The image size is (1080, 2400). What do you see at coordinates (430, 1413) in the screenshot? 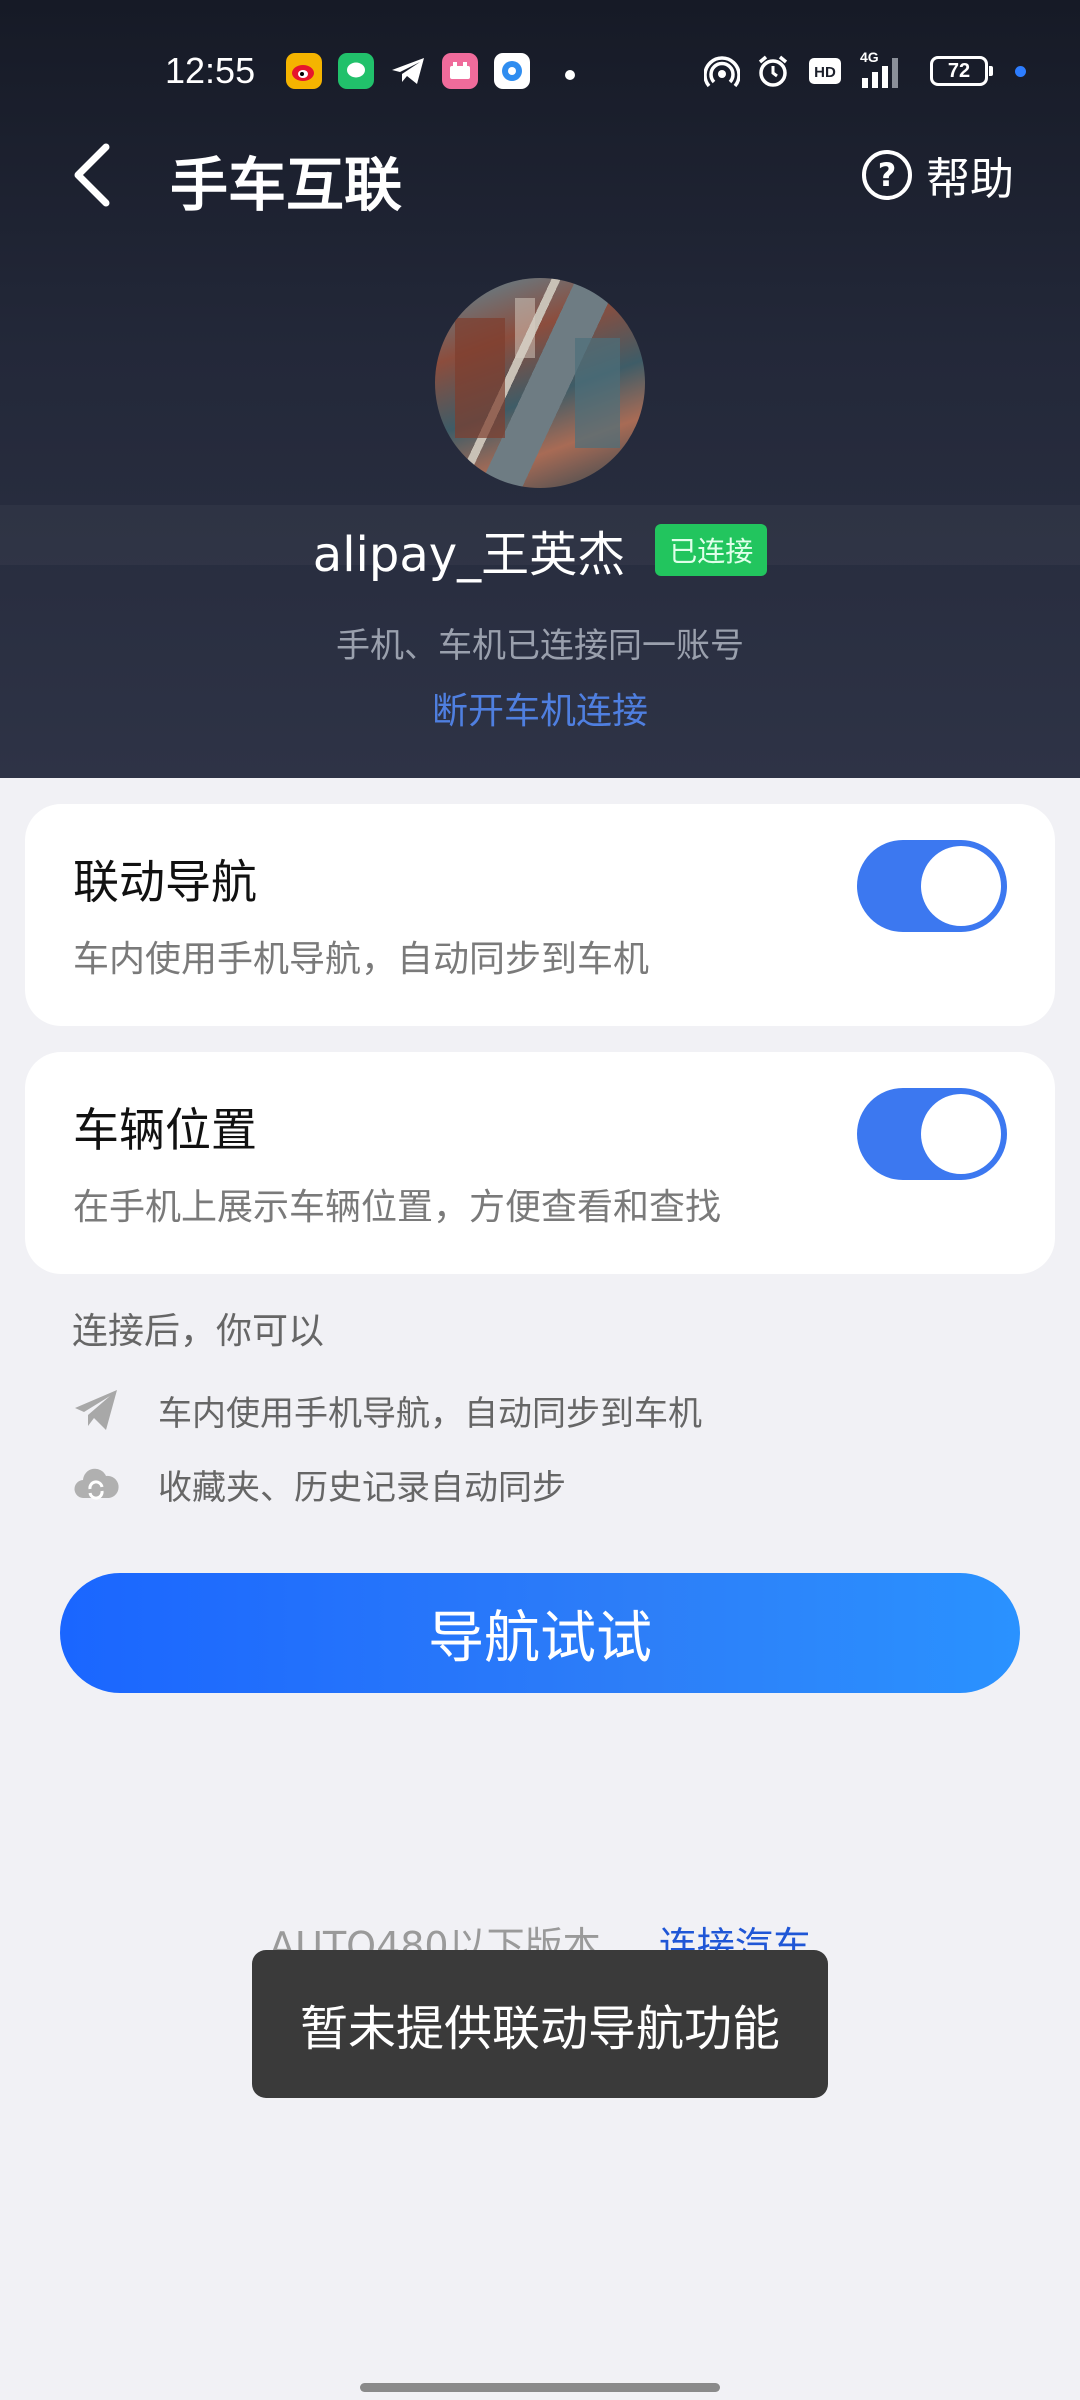
I see `feature-text: 车内使用手机导航，自动同步到车机` at bounding box center [430, 1413].